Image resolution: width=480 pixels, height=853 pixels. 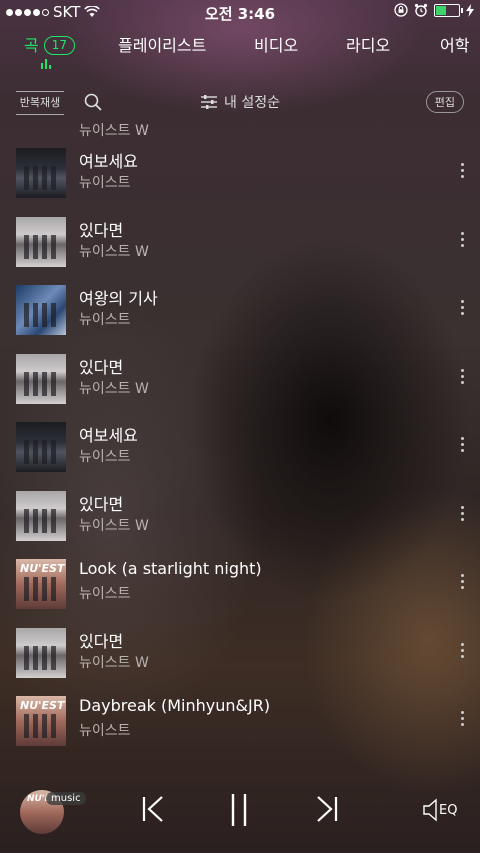 What do you see at coordinates (93, 102) in the screenshot?
I see `search-icon` at bounding box center [93, 102].